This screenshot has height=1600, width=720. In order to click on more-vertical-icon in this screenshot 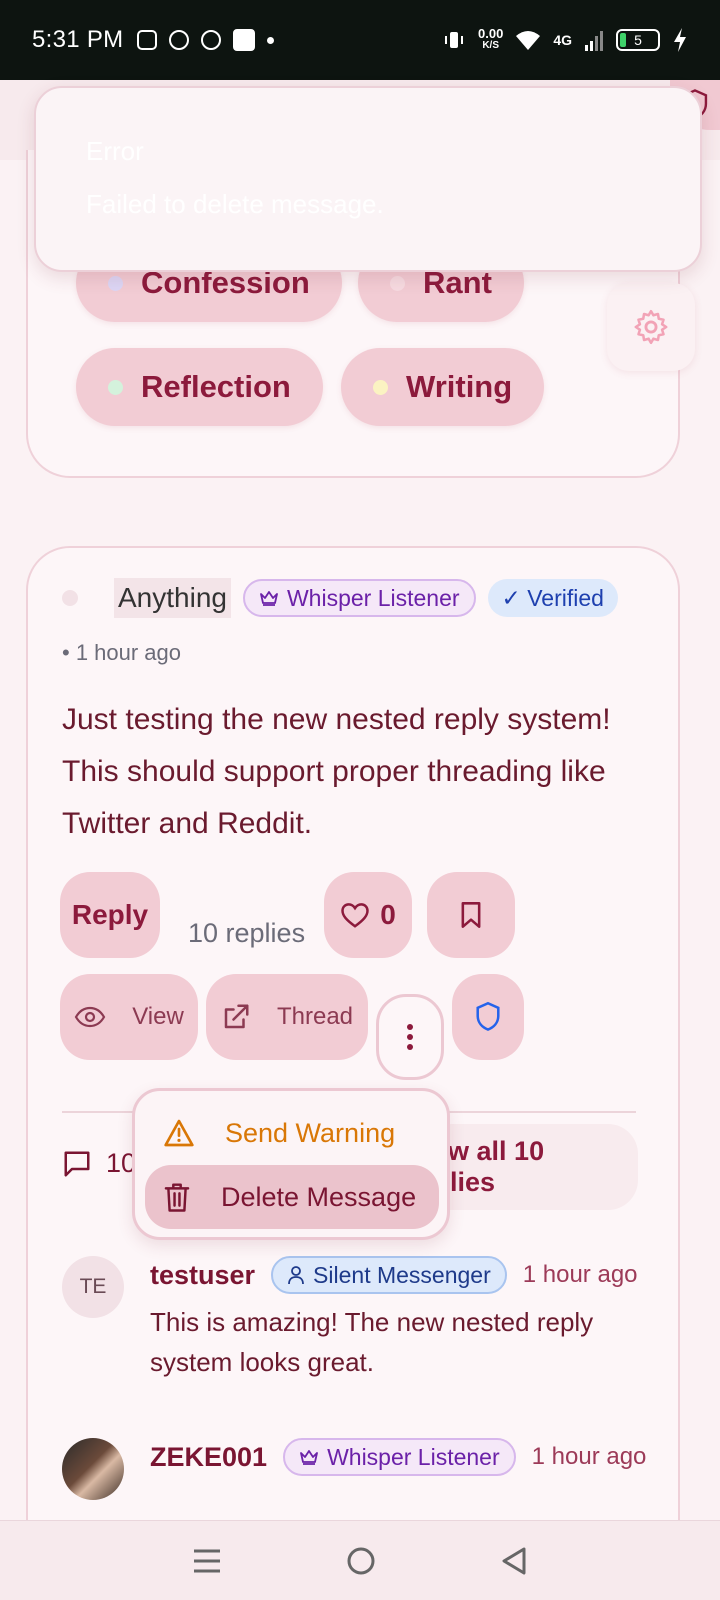, I will do `click(410, 1037)`.